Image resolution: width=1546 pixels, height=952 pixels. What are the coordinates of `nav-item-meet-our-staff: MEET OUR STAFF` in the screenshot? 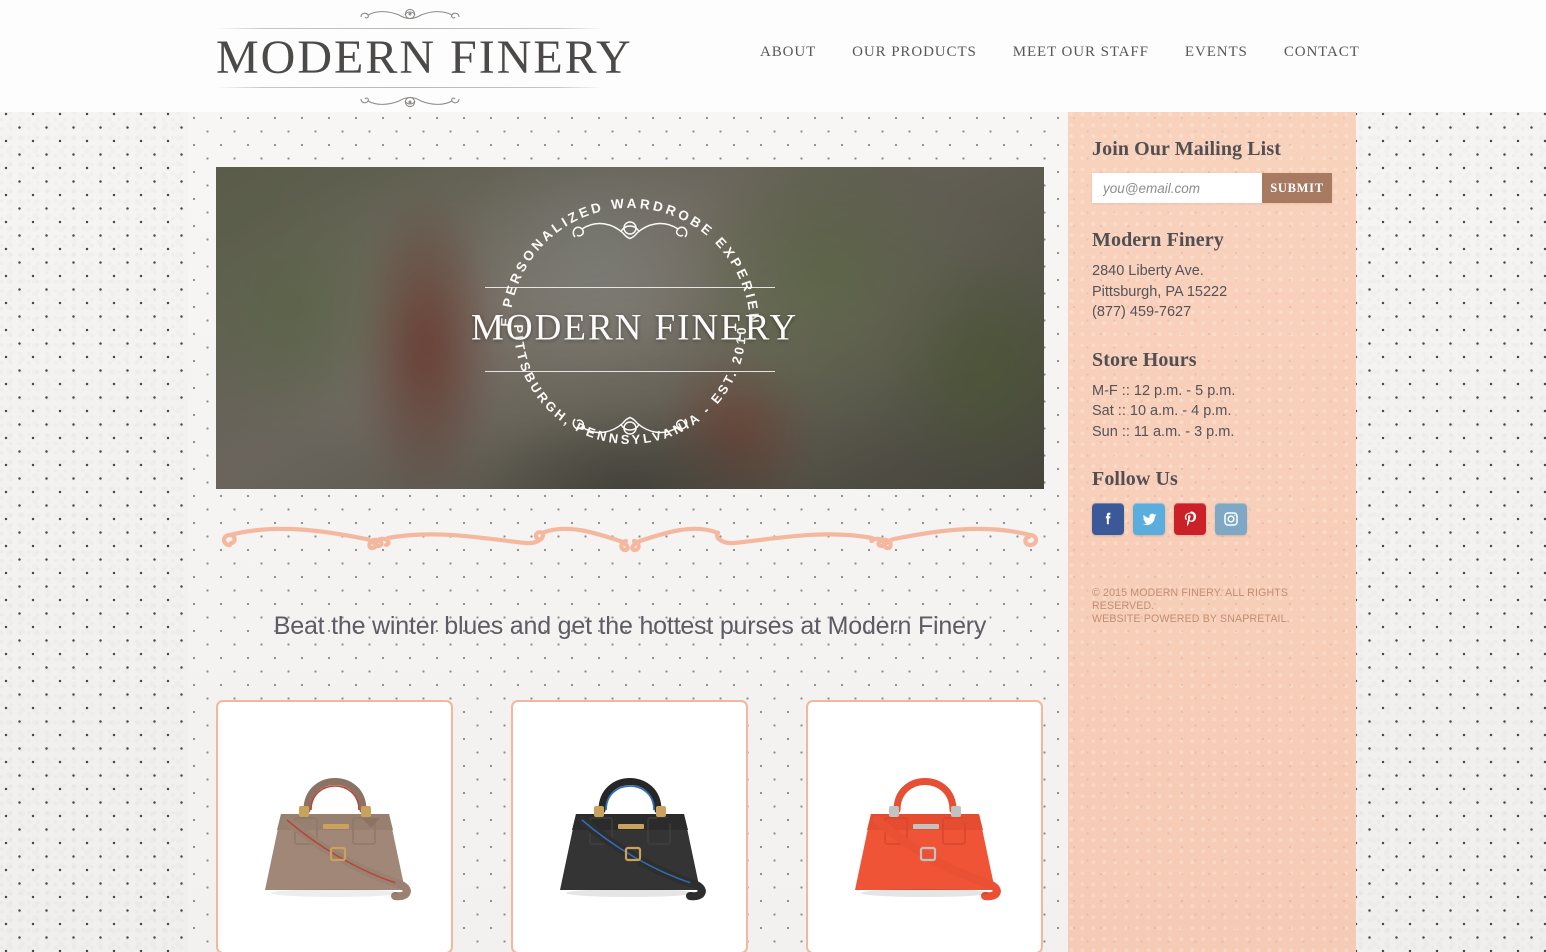 It's located at (1081, 52).